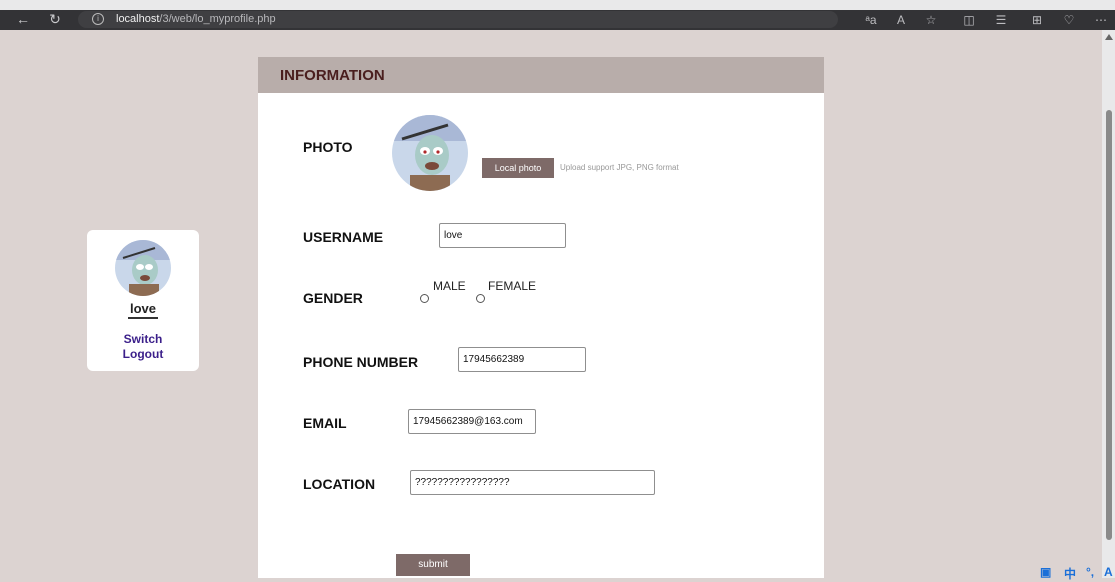  What do you see at coordinates (1090, 572) in the screenshot?
I see `ime-punctuation-icon: °,` at bounding box center [1090, 572].